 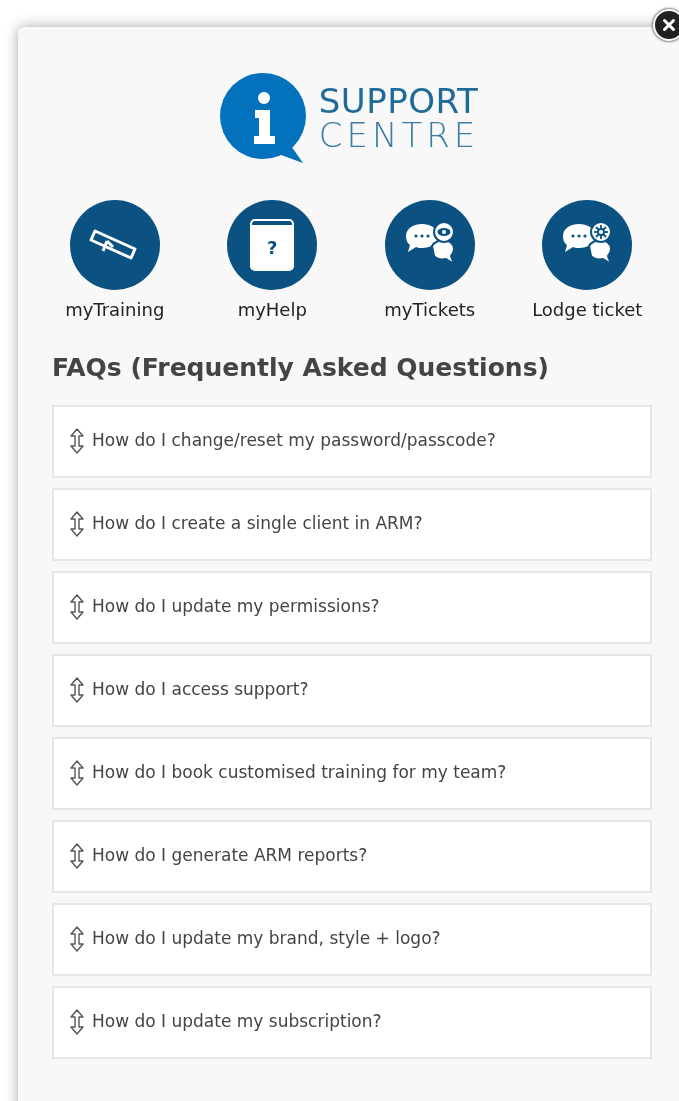 What do you see at coordinates (352, 773) in the screenshot?
I see `faq-item: How do I book customised training for my team?` at bounding box center [352, 773].